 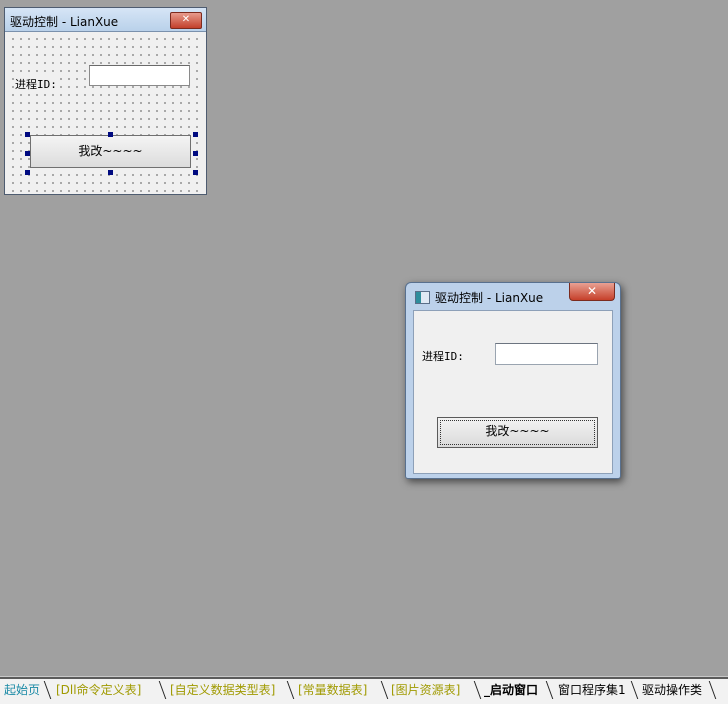 What do you see at coordinates (513, 392) in the screenshot?
I see `preview-client-area: 进程ID: 我改~~~~` at bounding box center [513, 392].